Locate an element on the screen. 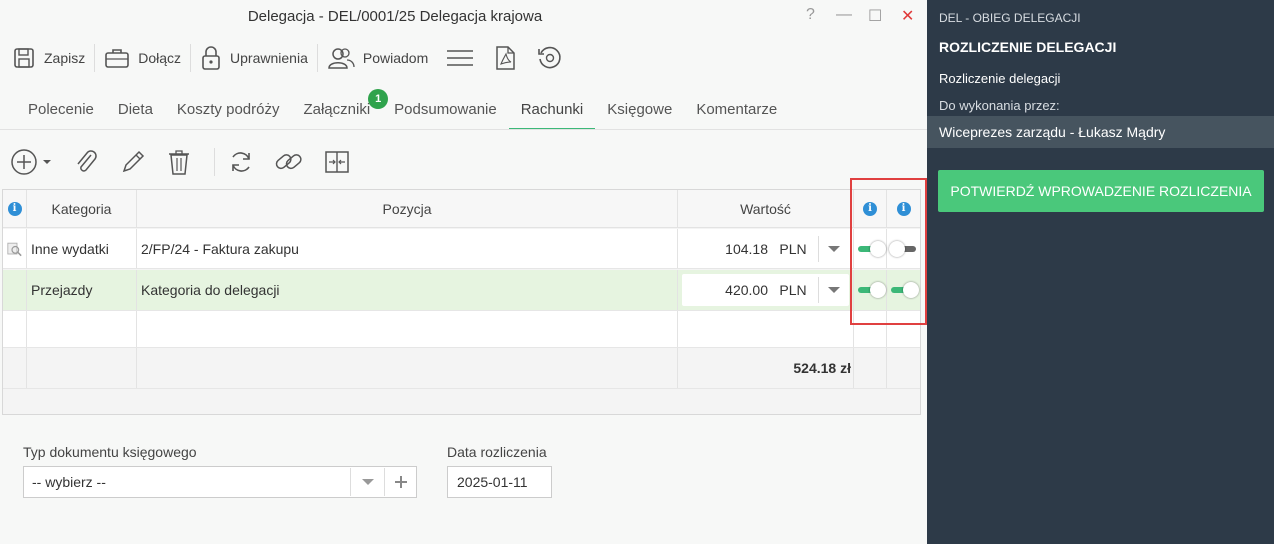  hamburger-icon is located at coordinates (460, 58).